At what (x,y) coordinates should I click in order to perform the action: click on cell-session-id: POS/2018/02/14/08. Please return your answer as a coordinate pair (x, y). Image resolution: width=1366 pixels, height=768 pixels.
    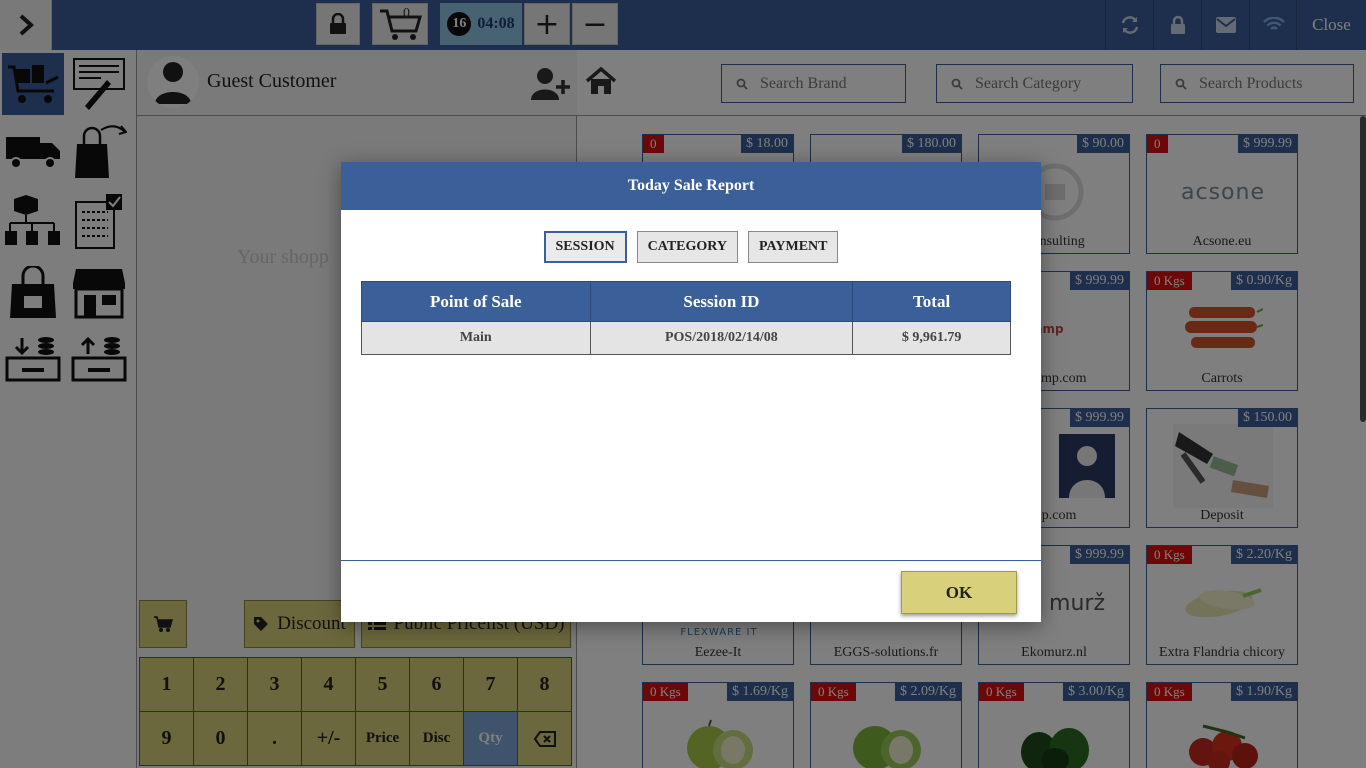
    Looking at the image, I should click on (721, 338).